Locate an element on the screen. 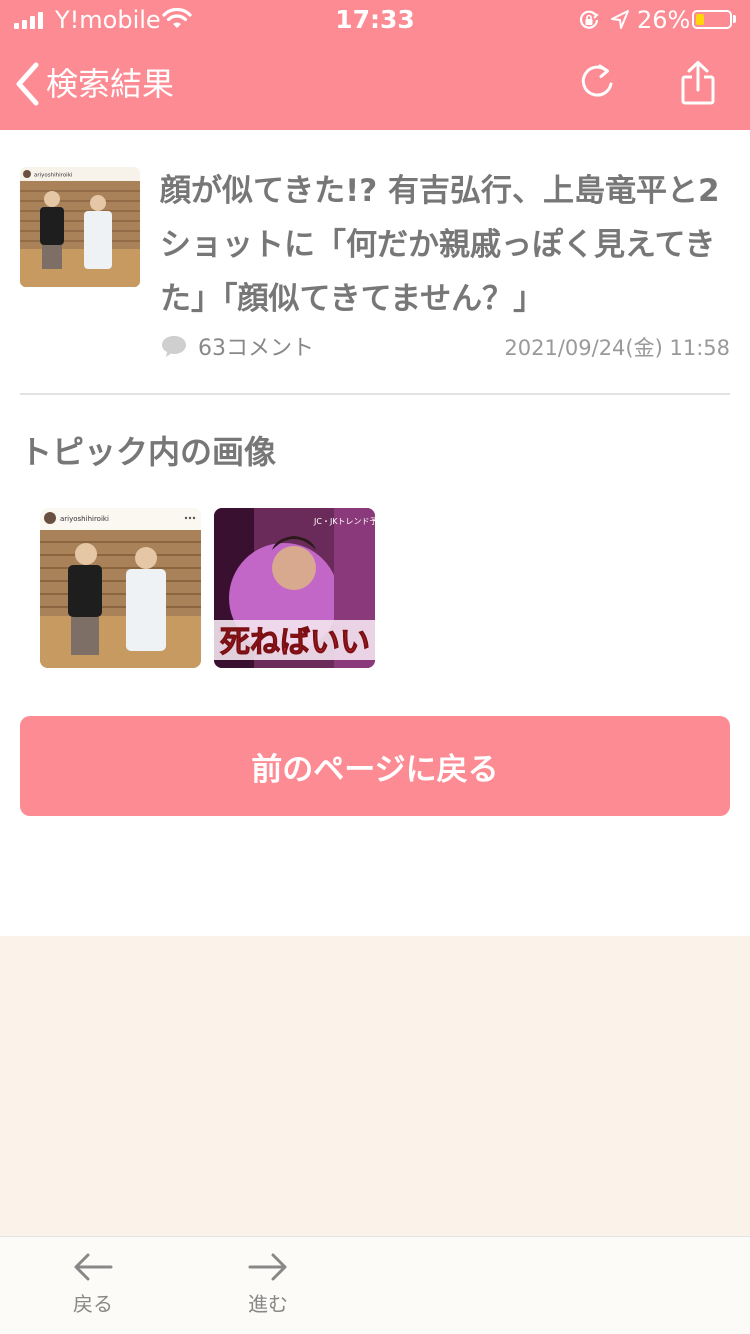  reload-icon is located at coordinates (598, 86).